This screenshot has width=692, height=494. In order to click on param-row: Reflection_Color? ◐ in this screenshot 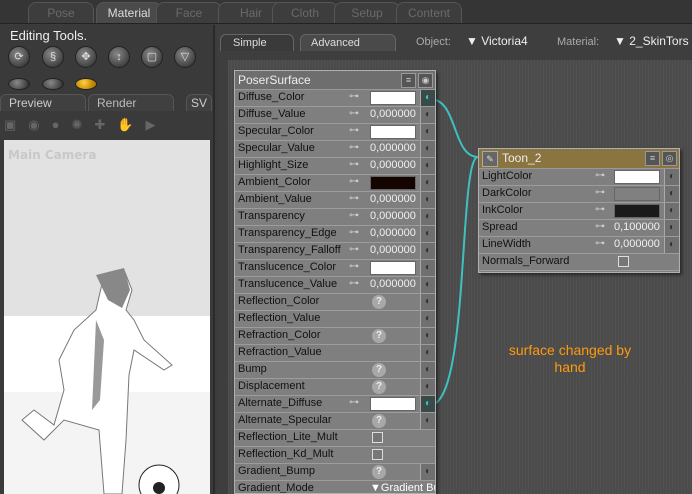, I will do `click(335, 302)`.